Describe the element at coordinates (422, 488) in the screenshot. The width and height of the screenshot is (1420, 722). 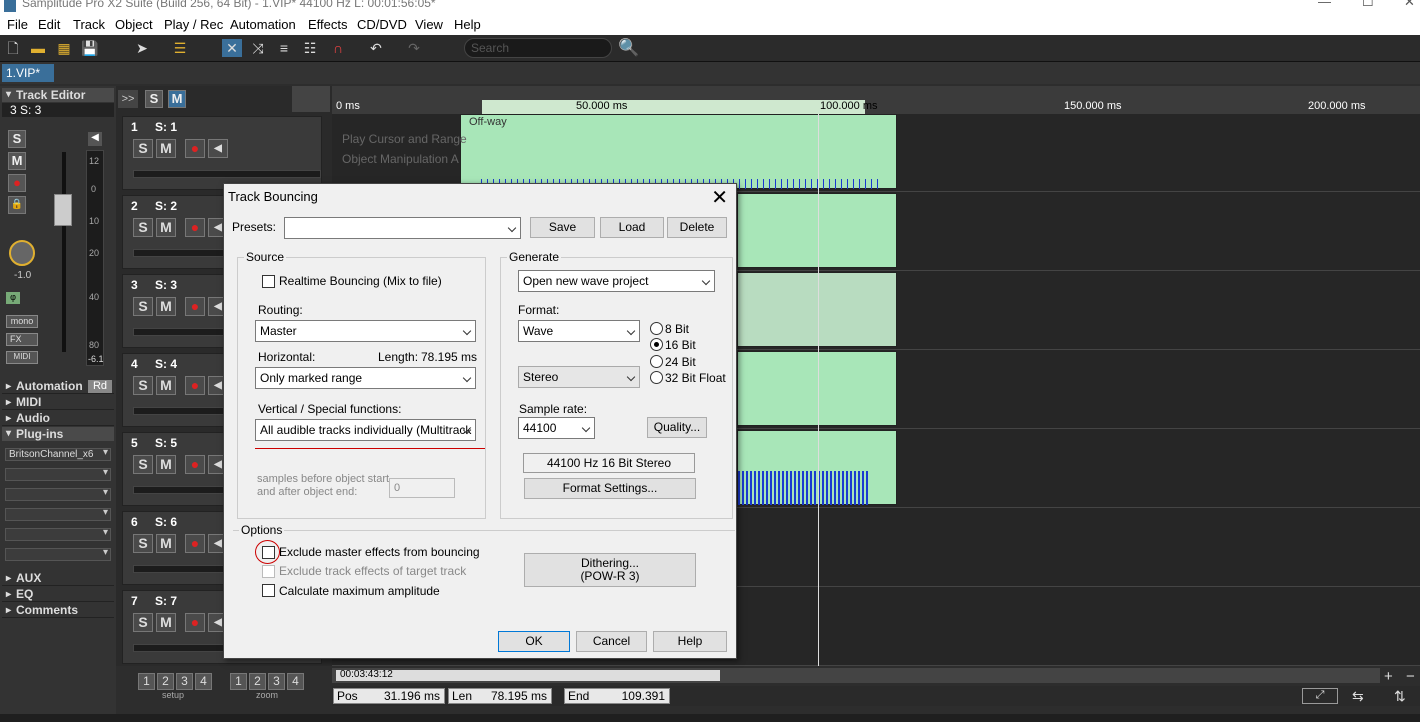
I see `samples-input: 0` at that location.